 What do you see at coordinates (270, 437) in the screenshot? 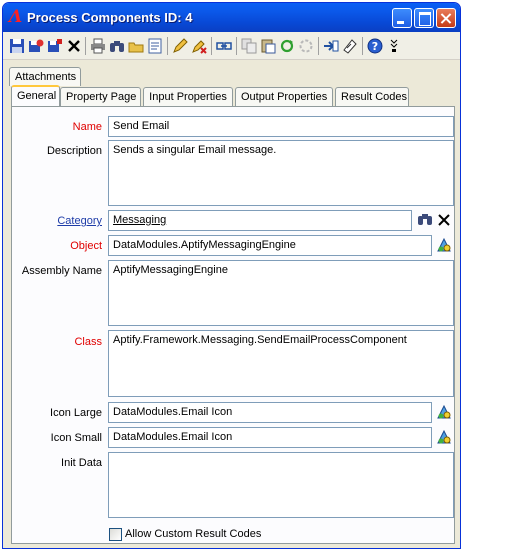
I see `icon-small-field: DataModules.Email Icon` at bounding box center [270, 437].